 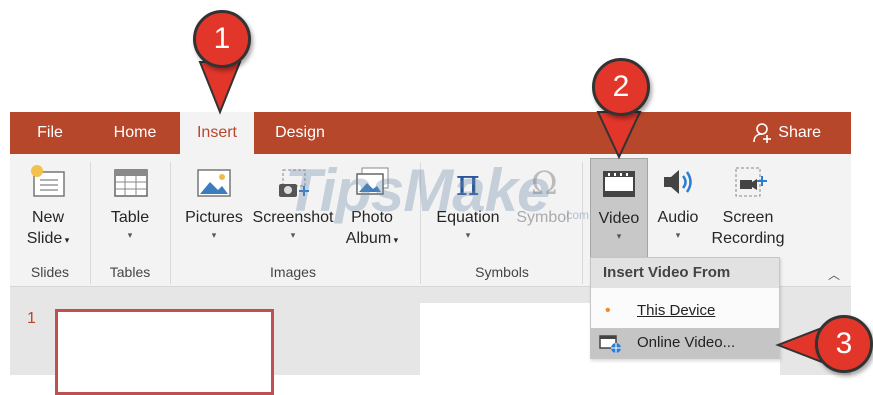 I want to click on step-marker-2: 2, so click(x=621, y=87).